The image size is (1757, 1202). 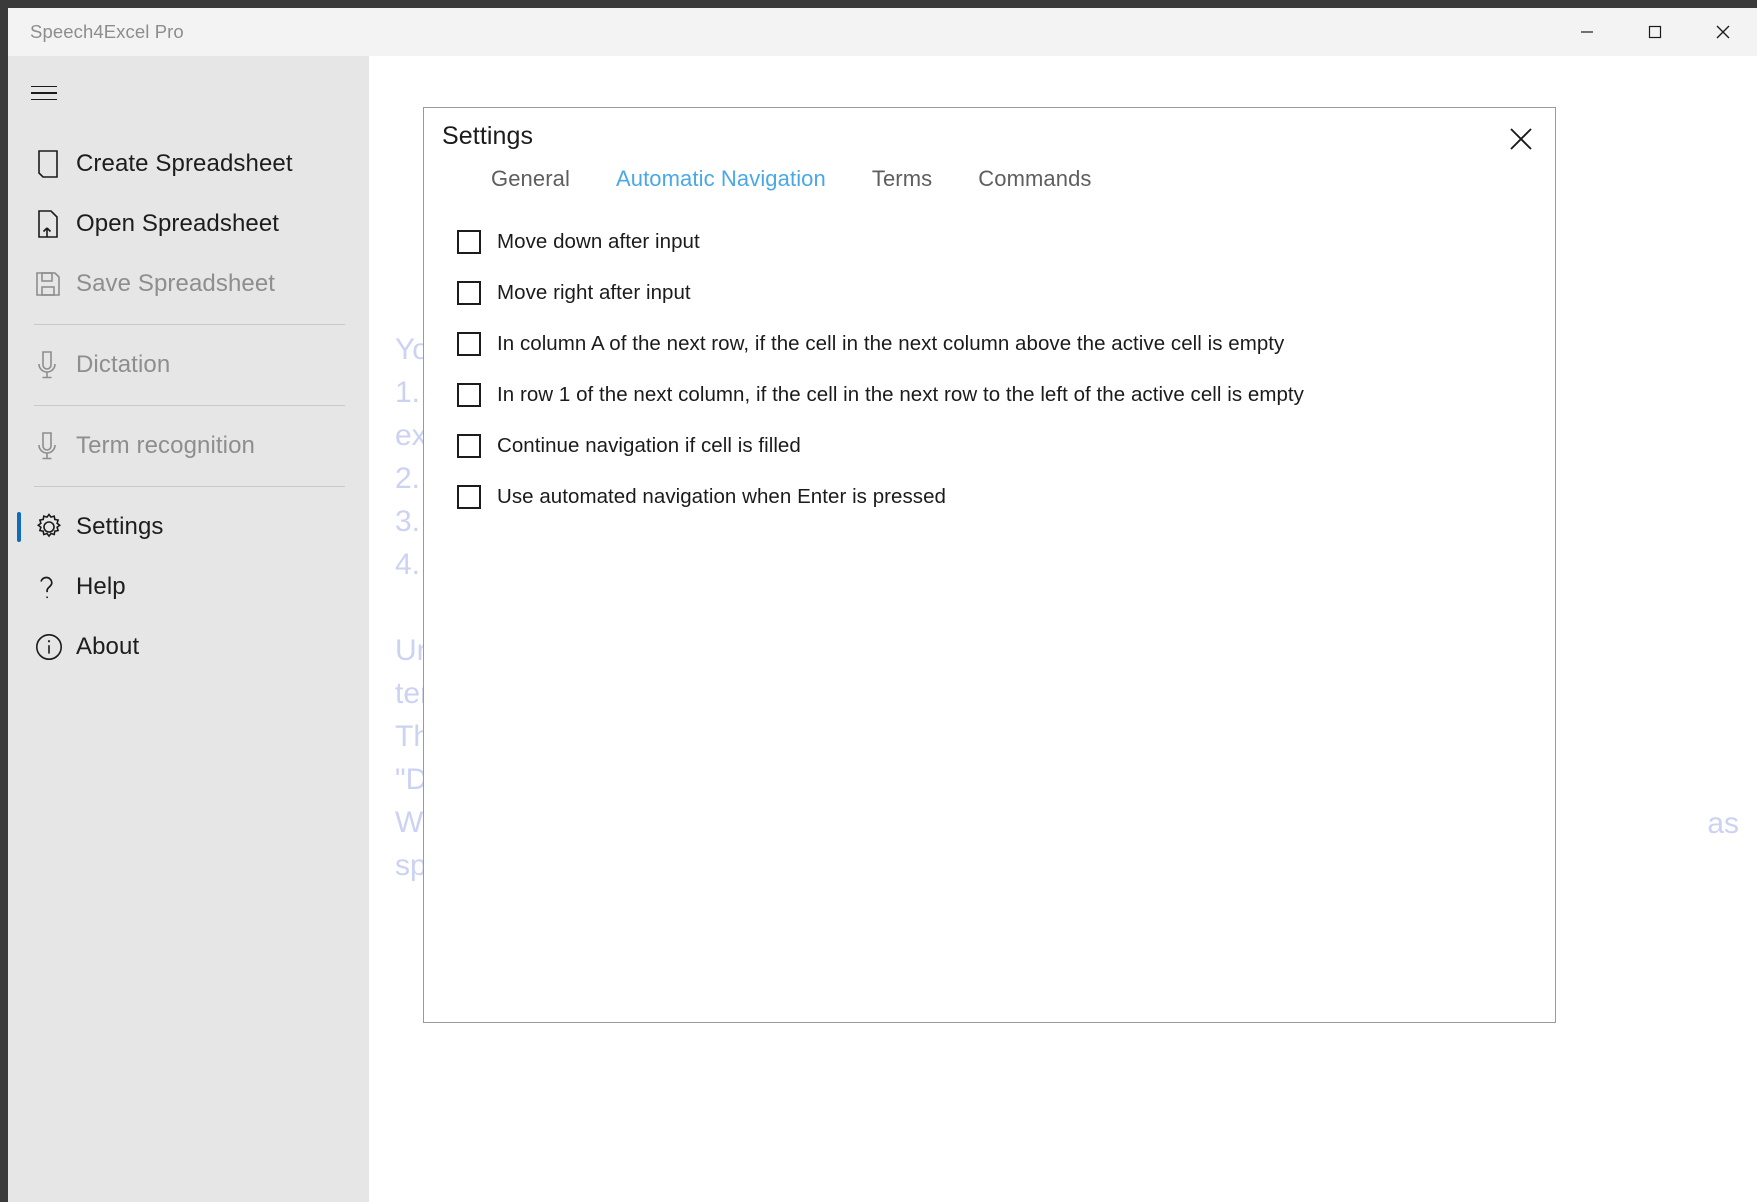 What do you see at coordinates (55, 164) in the screenshot?
I see `new-document-icon` at bounding box center [55, 164].